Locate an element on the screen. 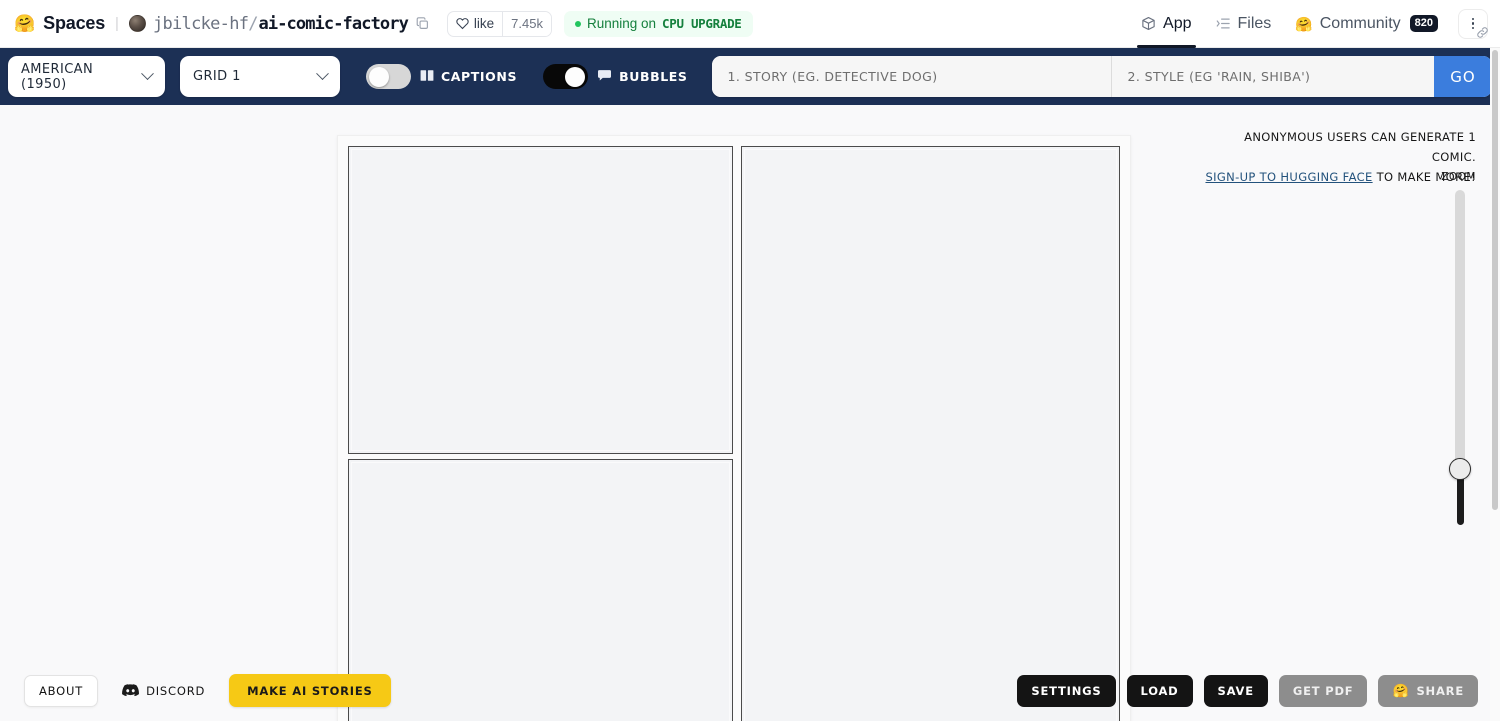 This screenshot has height=721, width=1500. kebab-dots is located at coordinates (1473, 23).